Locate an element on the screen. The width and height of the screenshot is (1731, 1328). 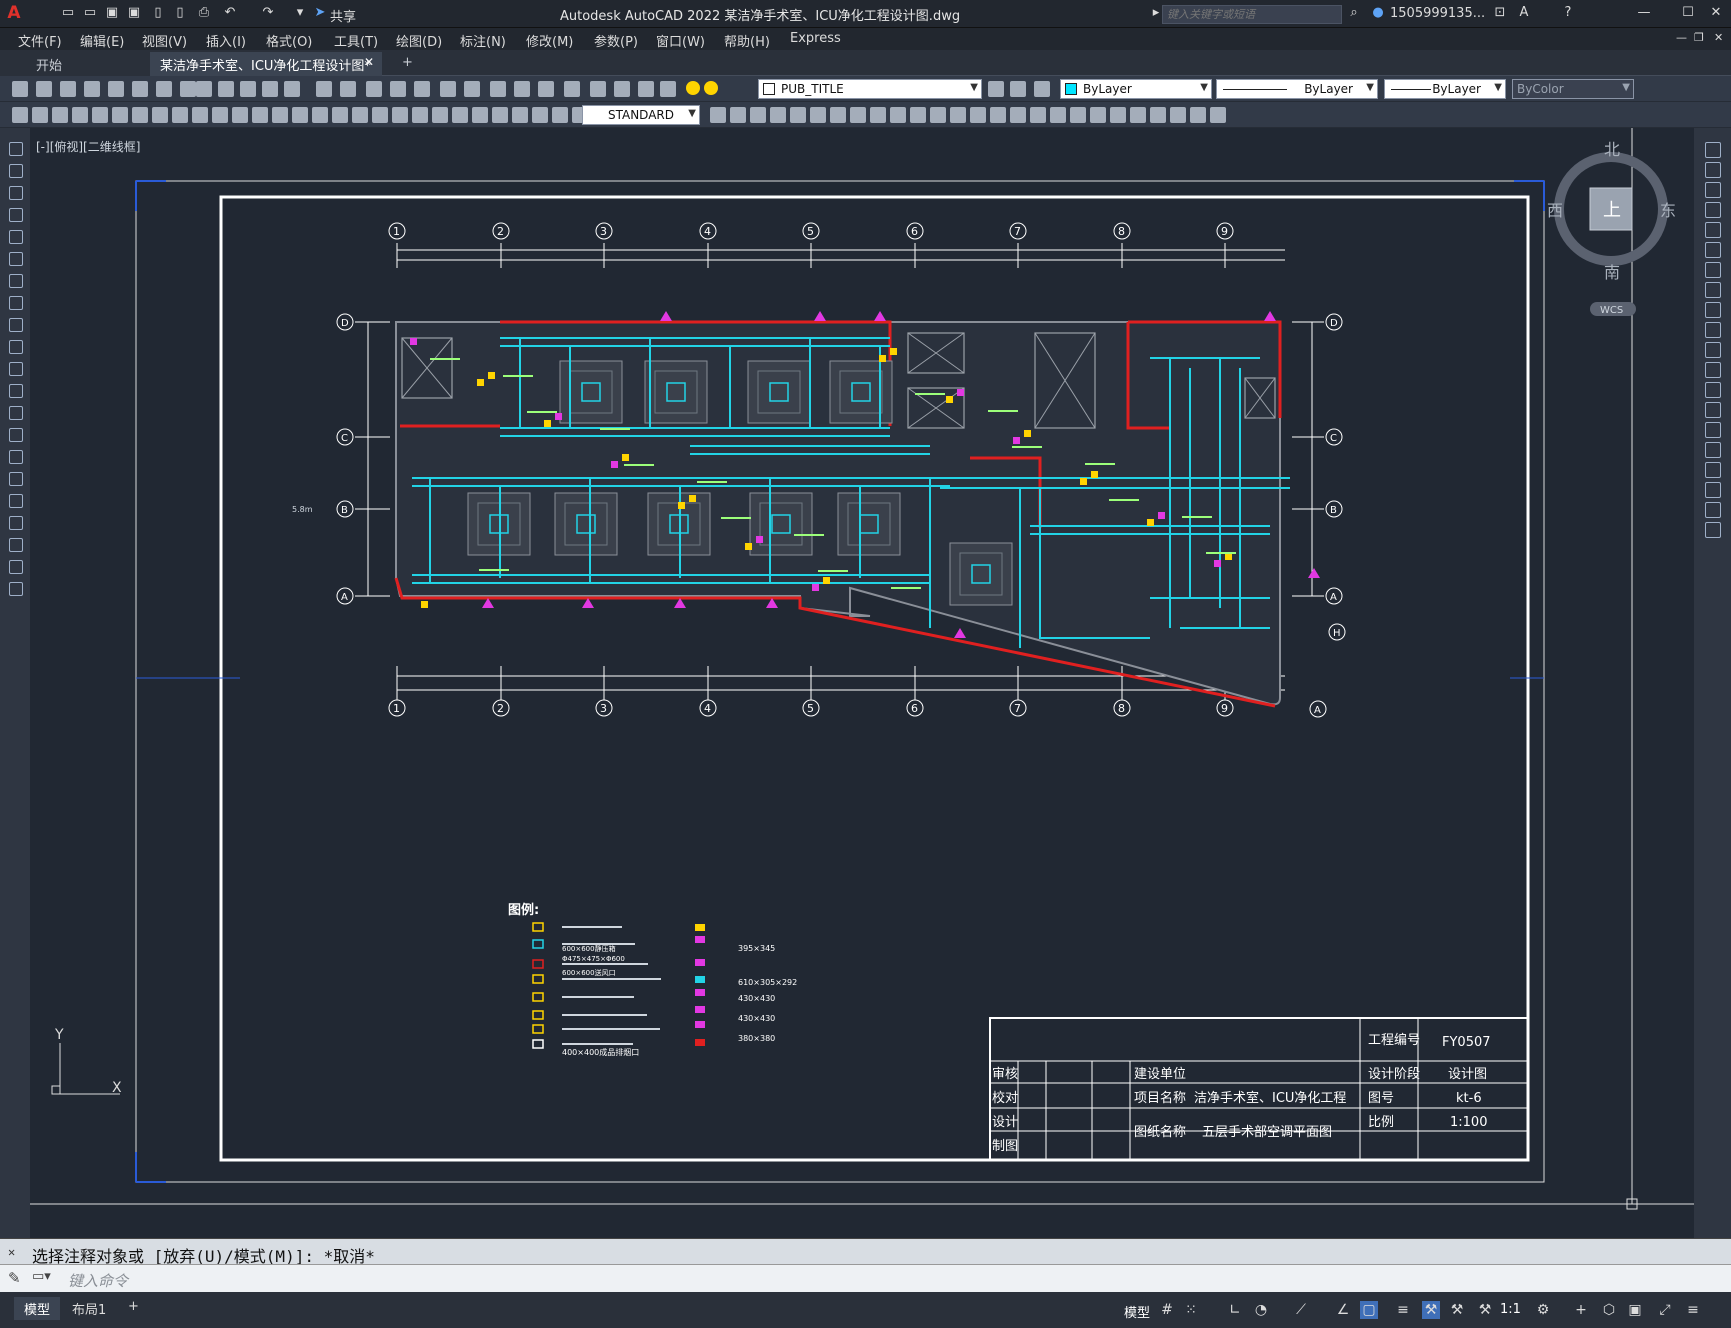
command-input: 键入命令 is located at coordinates (98, 1280).